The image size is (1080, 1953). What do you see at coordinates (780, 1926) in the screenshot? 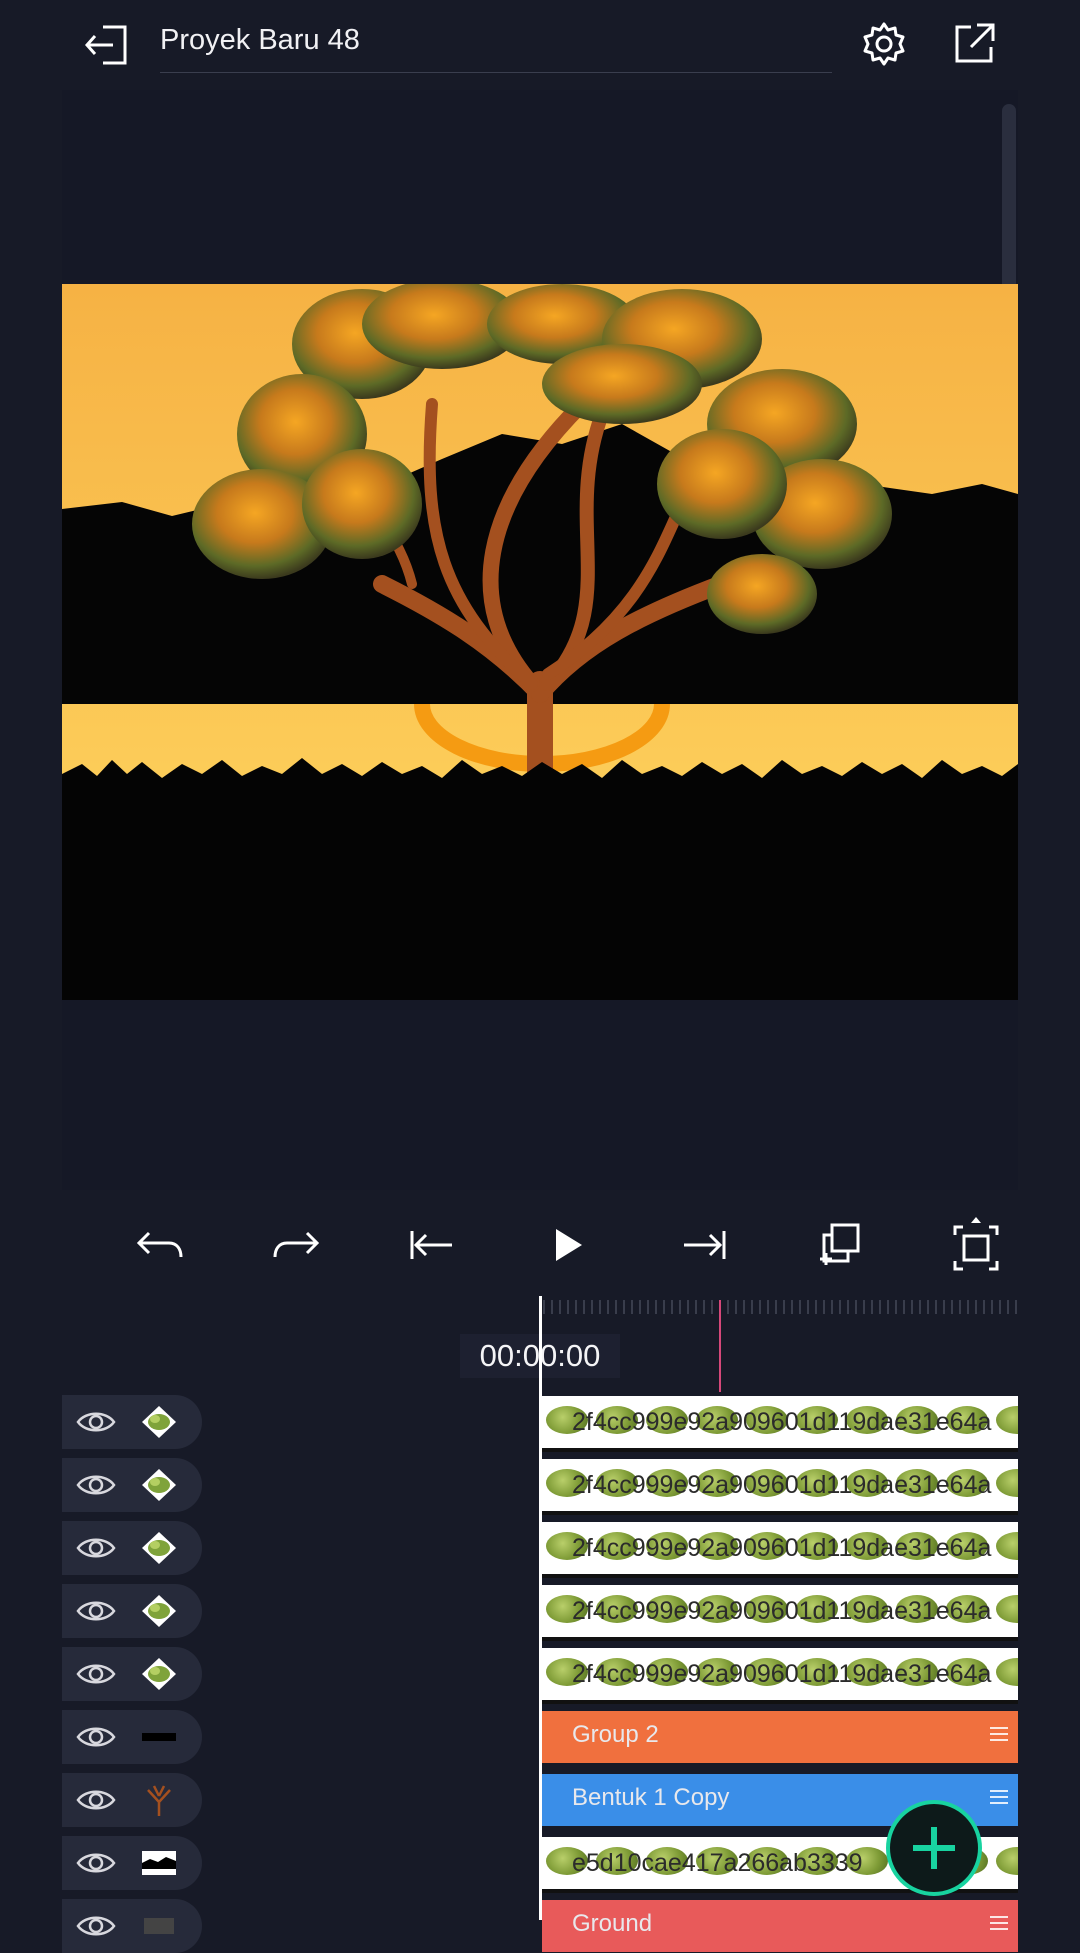
I see `timeline-clip: Ground` at bounding box center [780, 1926].